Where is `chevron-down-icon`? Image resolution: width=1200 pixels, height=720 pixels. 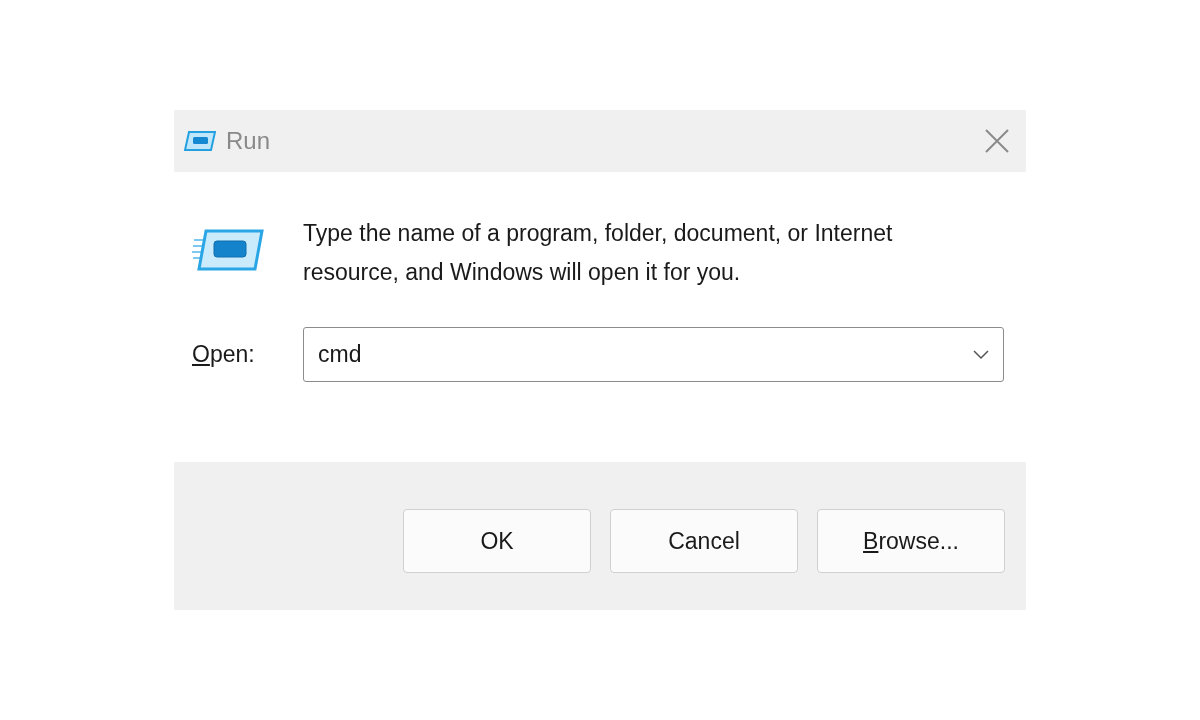 chevron-down-icon is located at coordinates (981, 354).